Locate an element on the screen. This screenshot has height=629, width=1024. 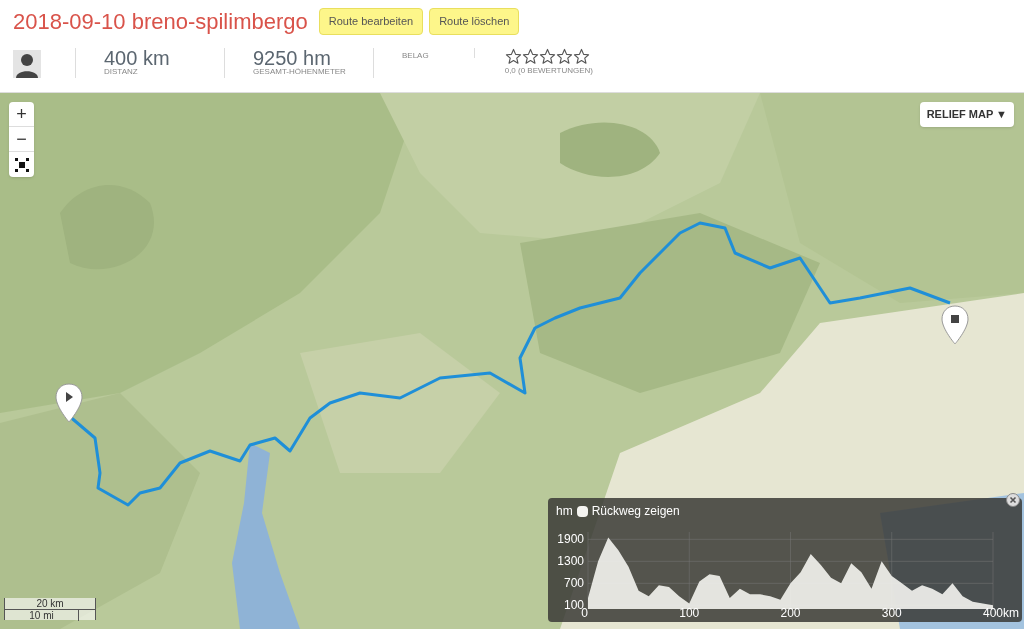
stat-value: 400 km is located at coordinates (137, 58).